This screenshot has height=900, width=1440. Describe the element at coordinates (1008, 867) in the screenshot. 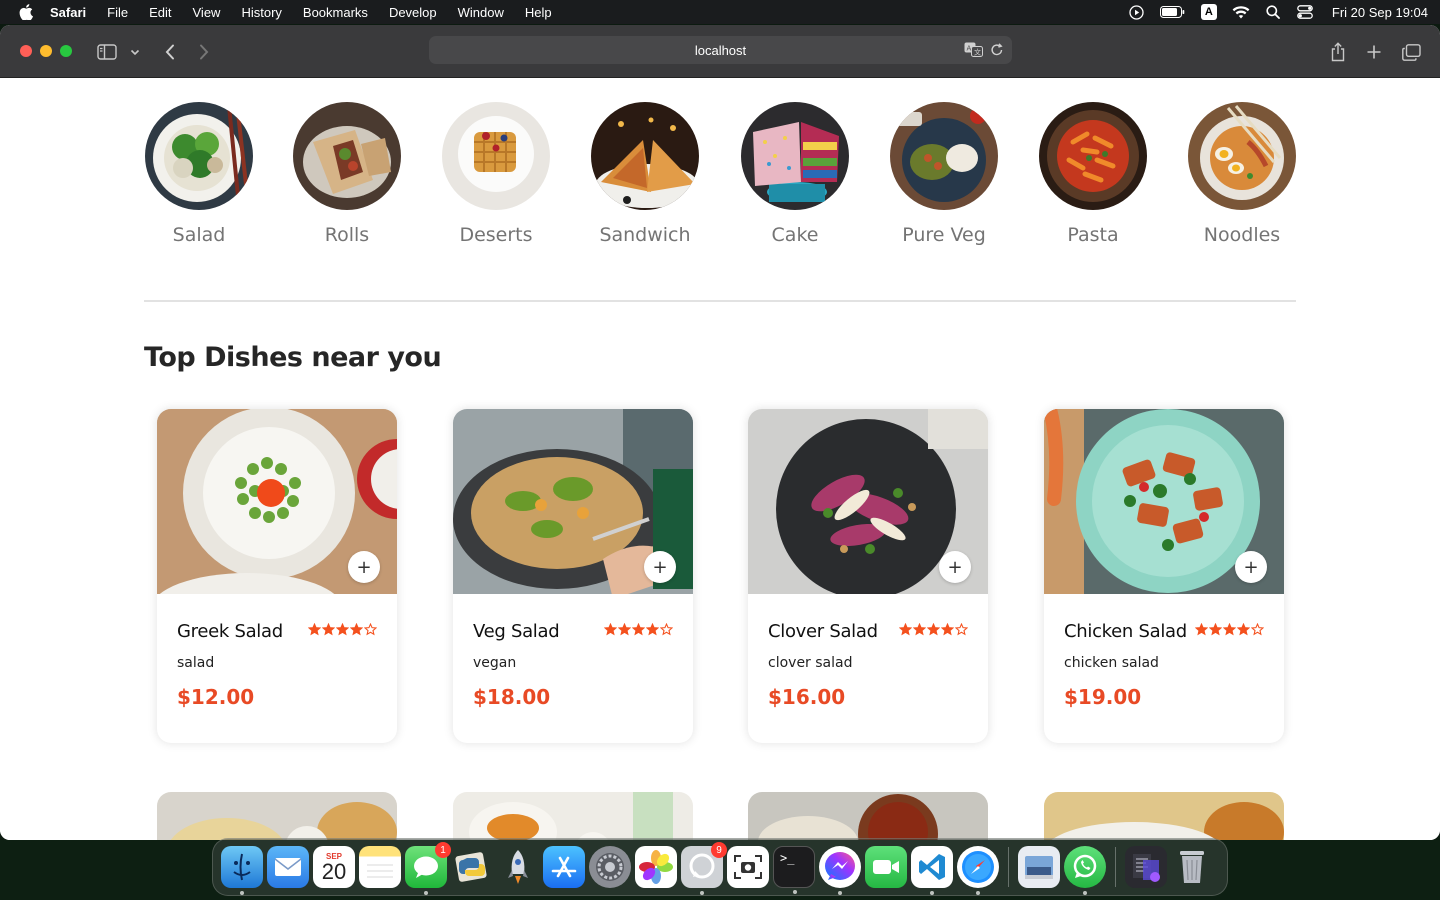

I see `dock-separator` at that location.